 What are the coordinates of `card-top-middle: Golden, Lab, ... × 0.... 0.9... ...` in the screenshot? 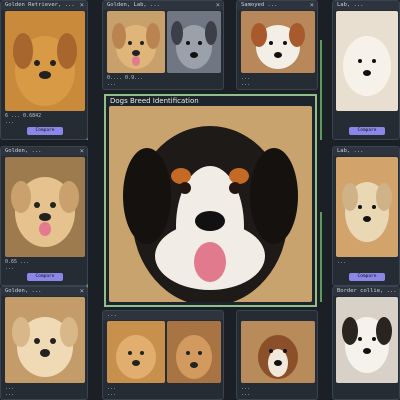 It's located at (163, 45).